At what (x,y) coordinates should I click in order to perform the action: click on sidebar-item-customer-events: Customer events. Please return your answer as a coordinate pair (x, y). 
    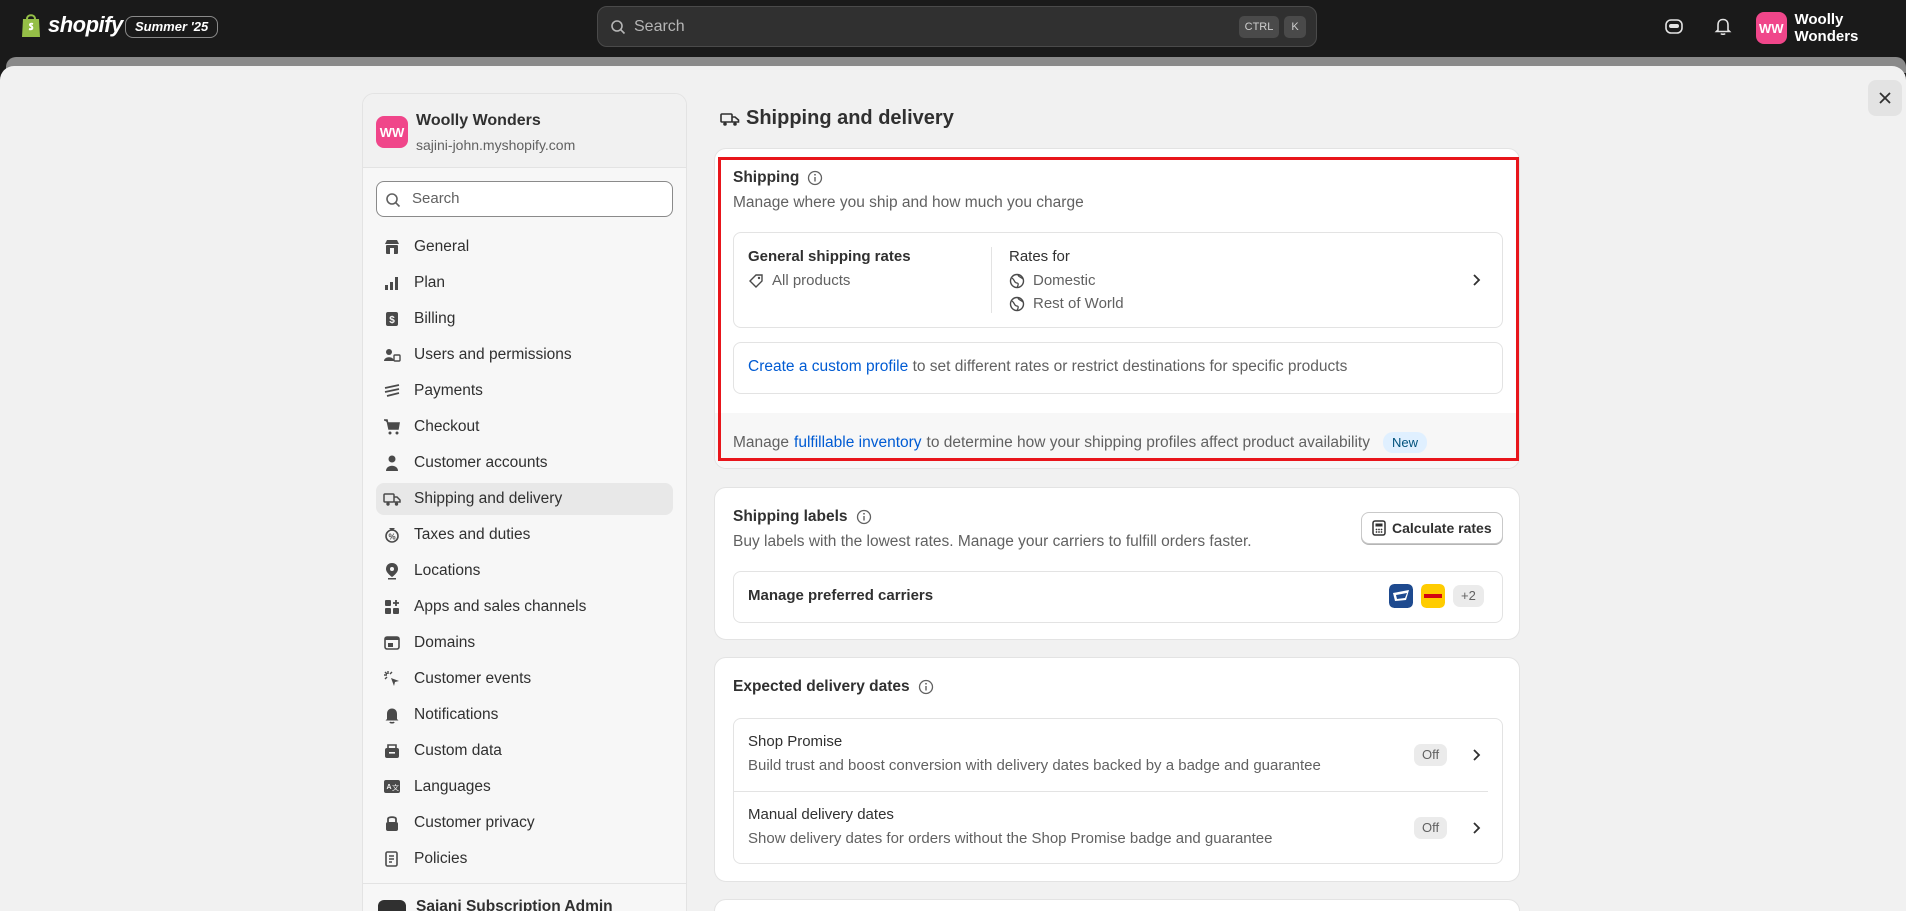
    Looking at the image, I should click on (524, 679).